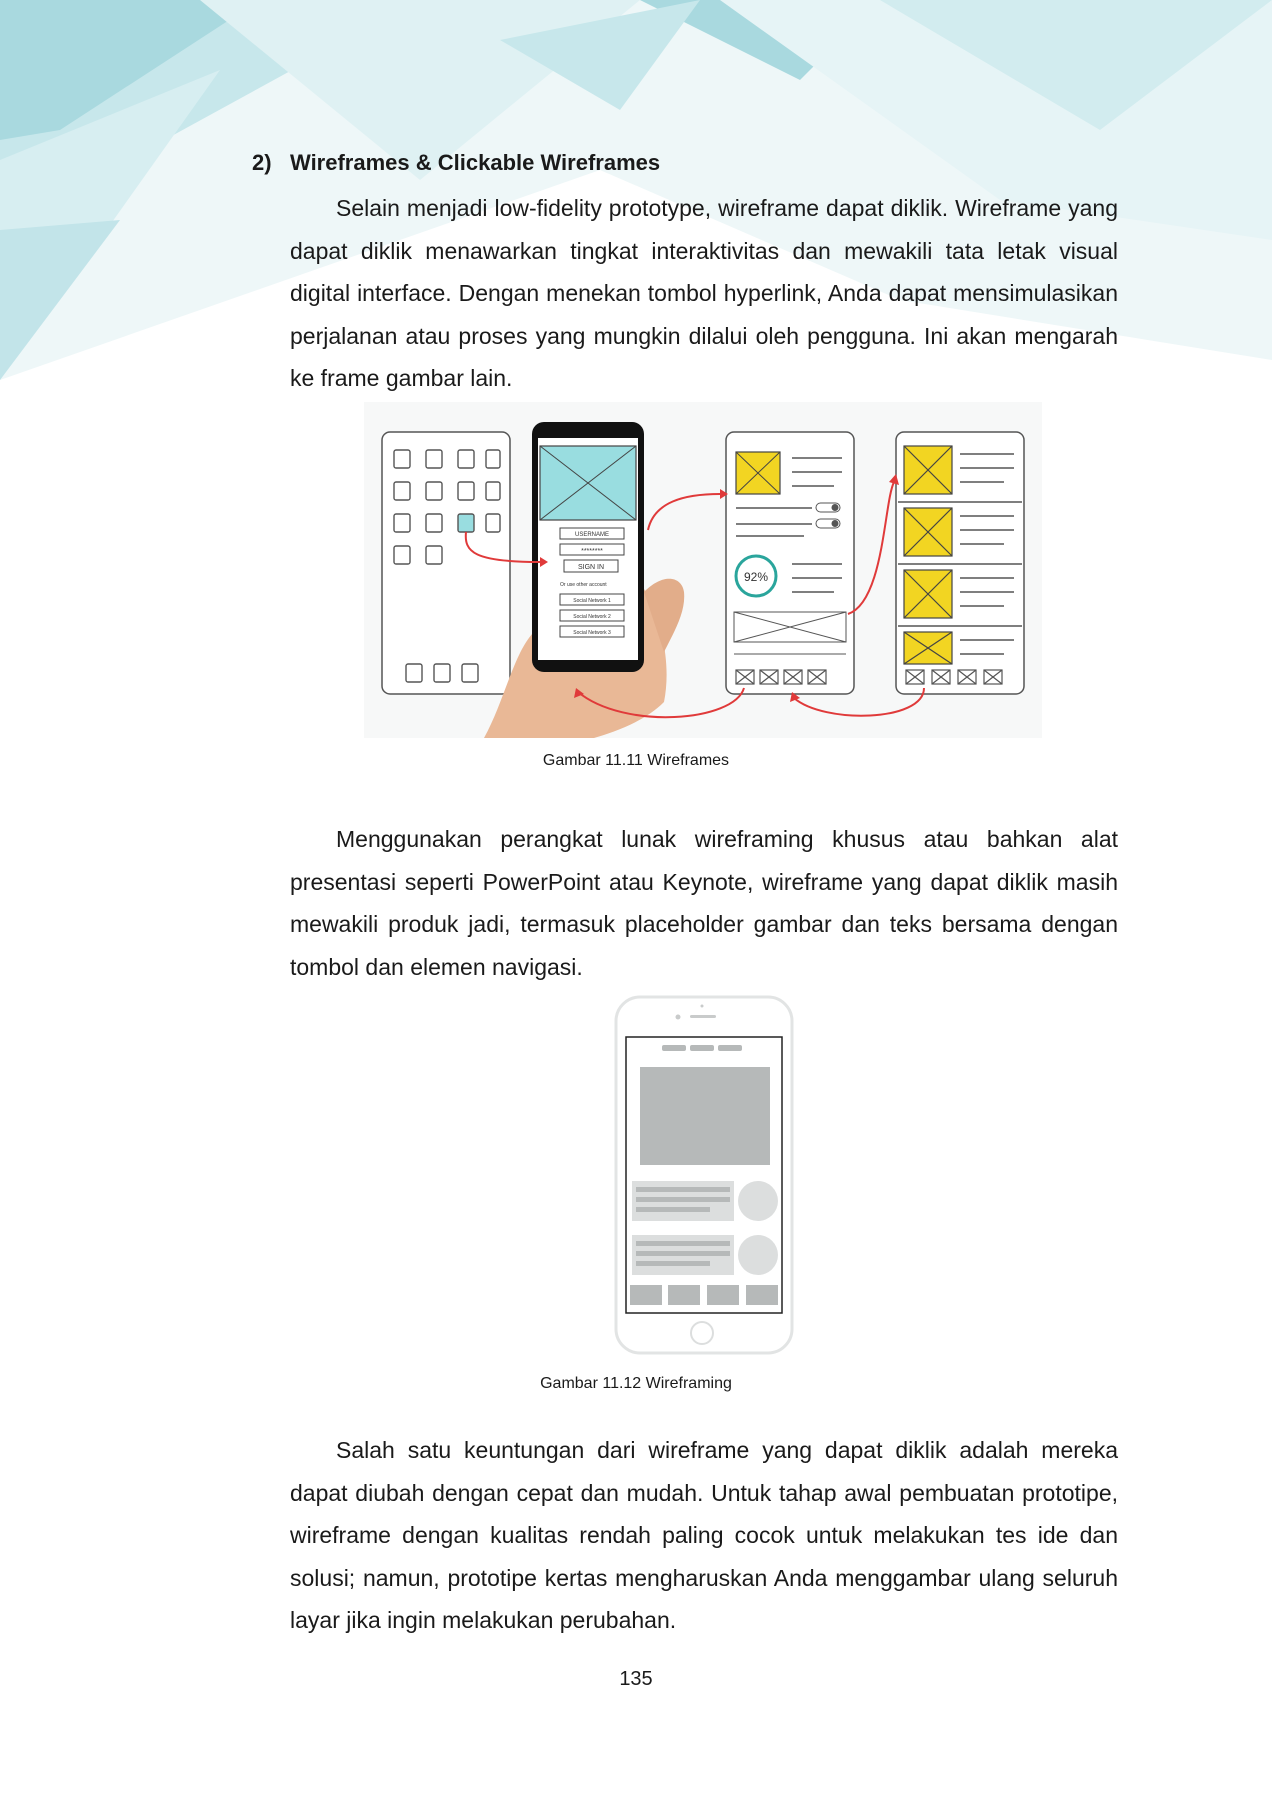 The width and height of the screenshot is (1272, 1800). Describe the element at coordinates (960, 563) in the screenshot. I see `sketch-list-screen` at that location.